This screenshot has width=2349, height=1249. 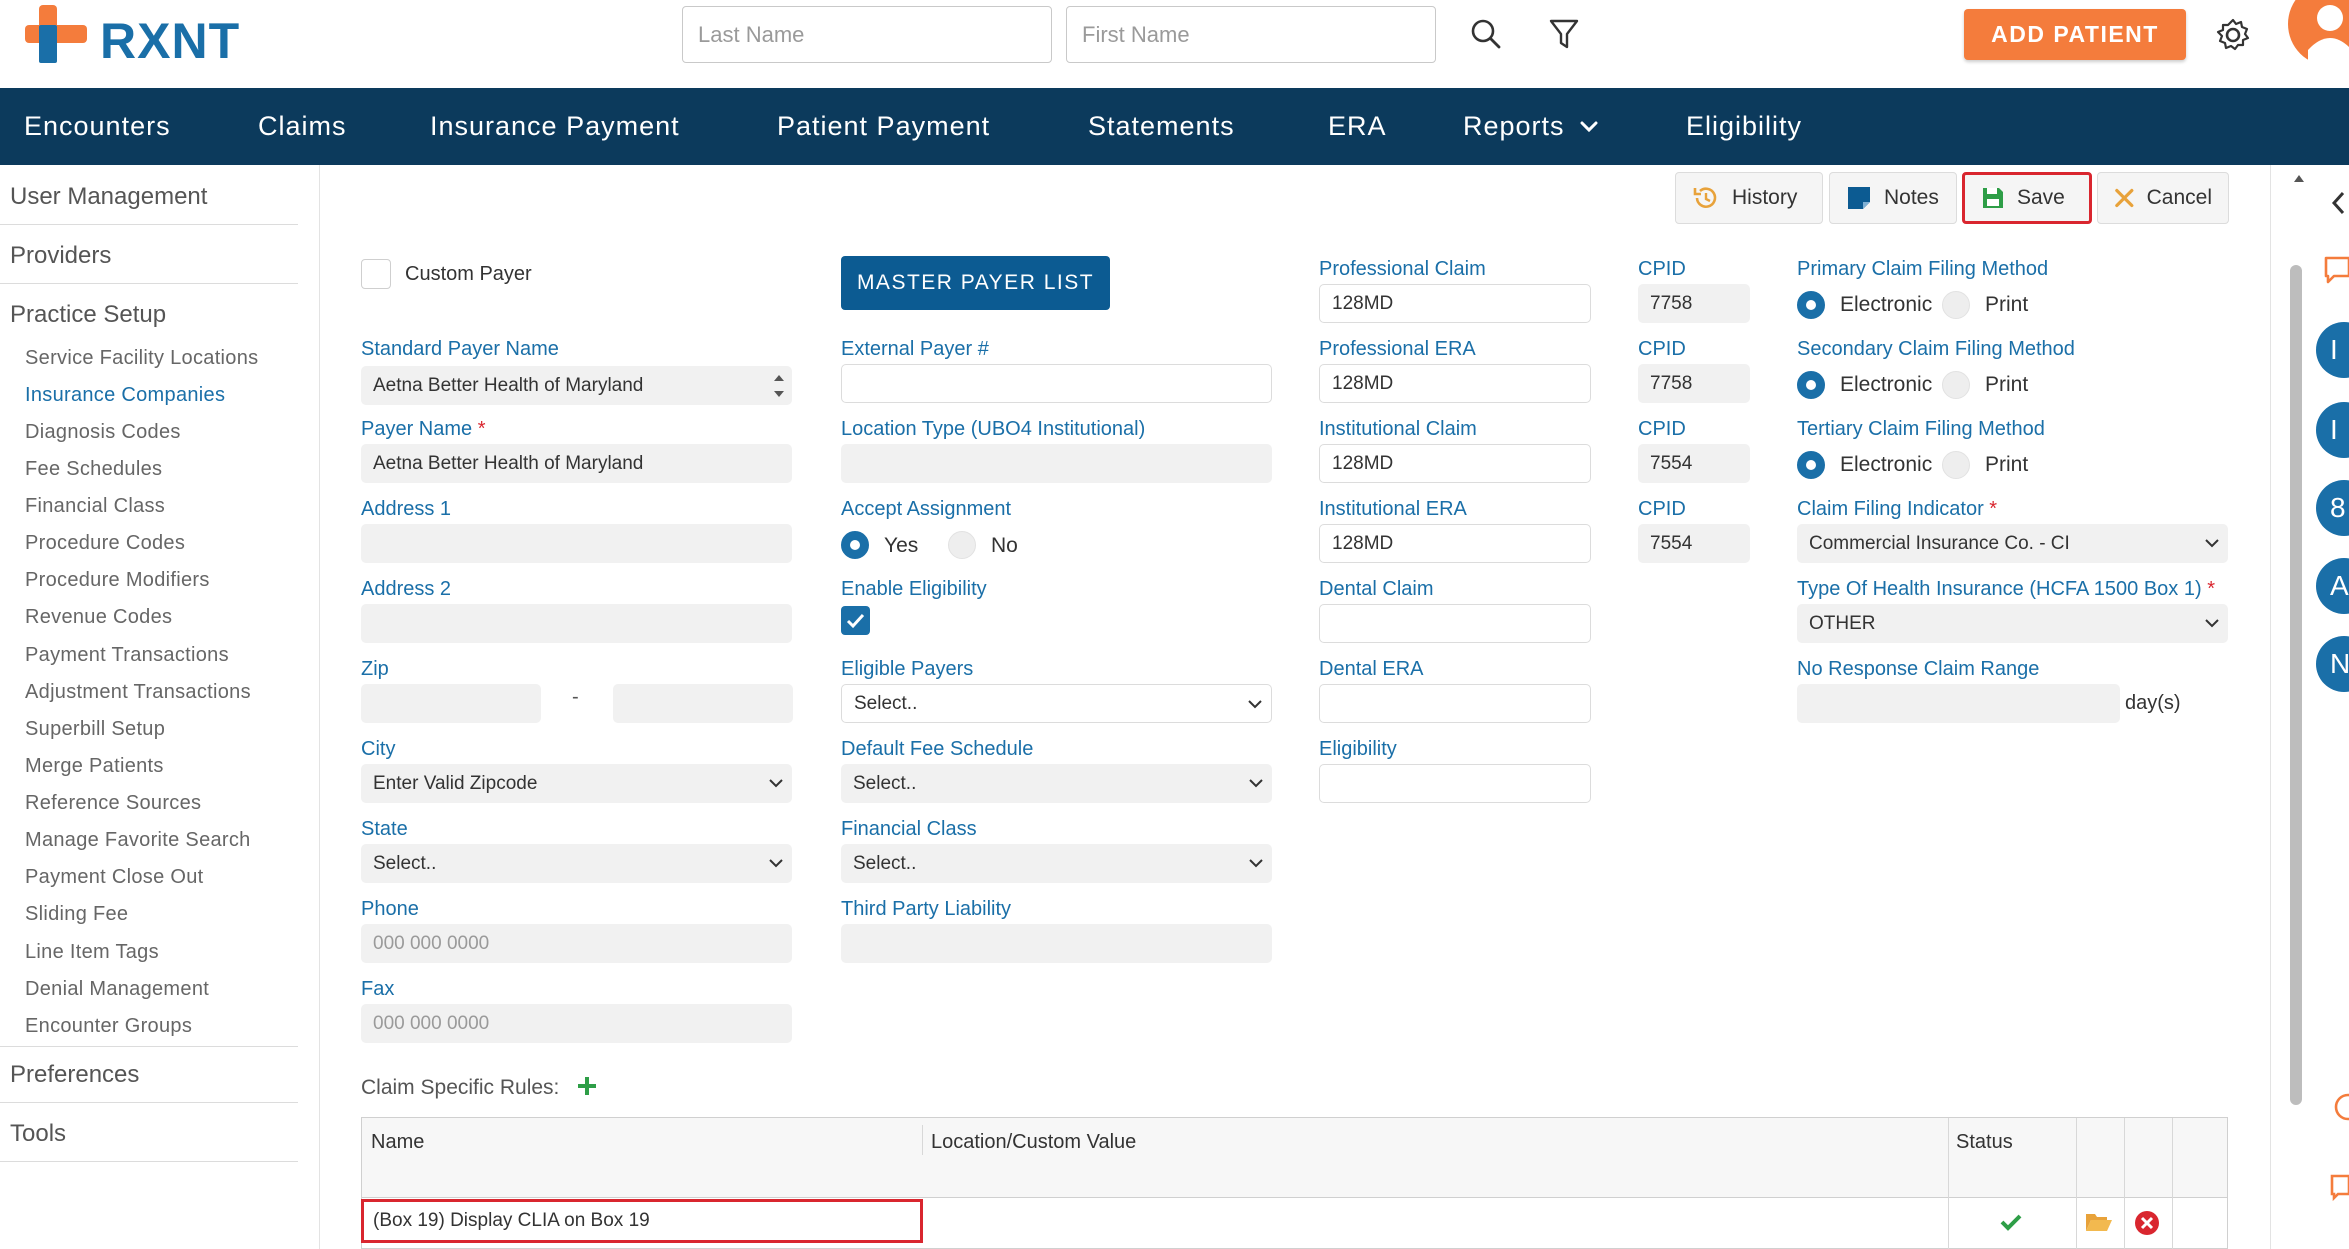 I want to click on state-select: Select.., so click(x=576, y=863).